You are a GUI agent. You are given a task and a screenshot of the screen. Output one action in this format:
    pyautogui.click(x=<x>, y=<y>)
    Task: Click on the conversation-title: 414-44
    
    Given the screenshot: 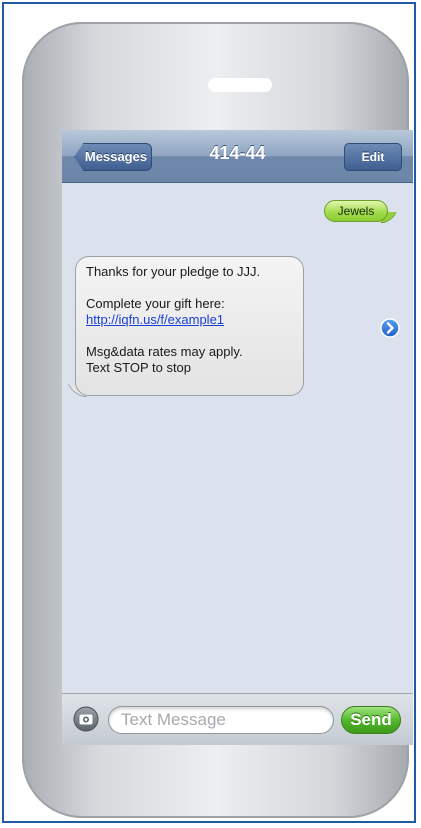 What is the action you would take?
    pyautogui.click(x=237, y=153)
    